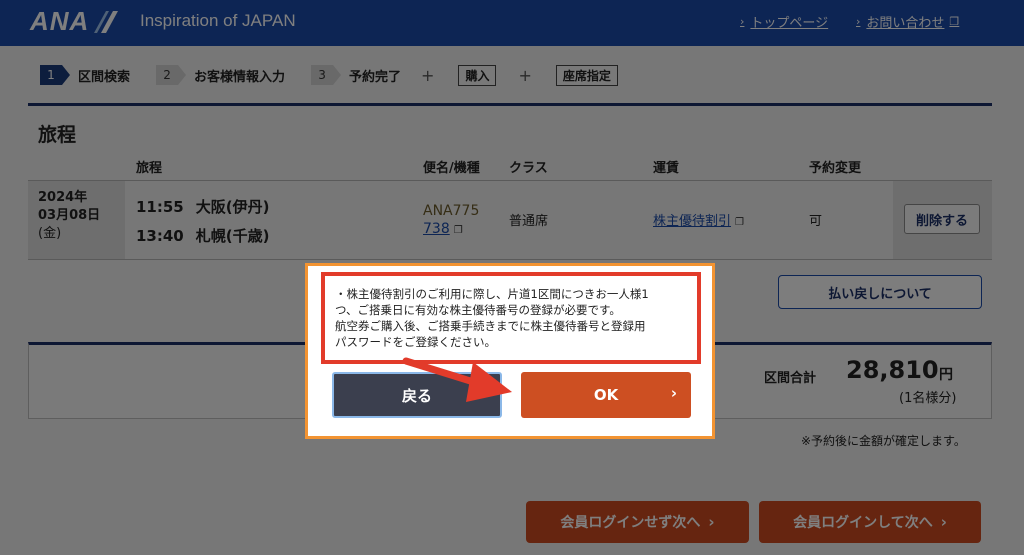 This screenshot has width=1024, height=555. What do you see at coordinates (415, 342) in the screenshot?
I see `notice-line: パスワードをご登録ください。` at bounding box center [415, 342].